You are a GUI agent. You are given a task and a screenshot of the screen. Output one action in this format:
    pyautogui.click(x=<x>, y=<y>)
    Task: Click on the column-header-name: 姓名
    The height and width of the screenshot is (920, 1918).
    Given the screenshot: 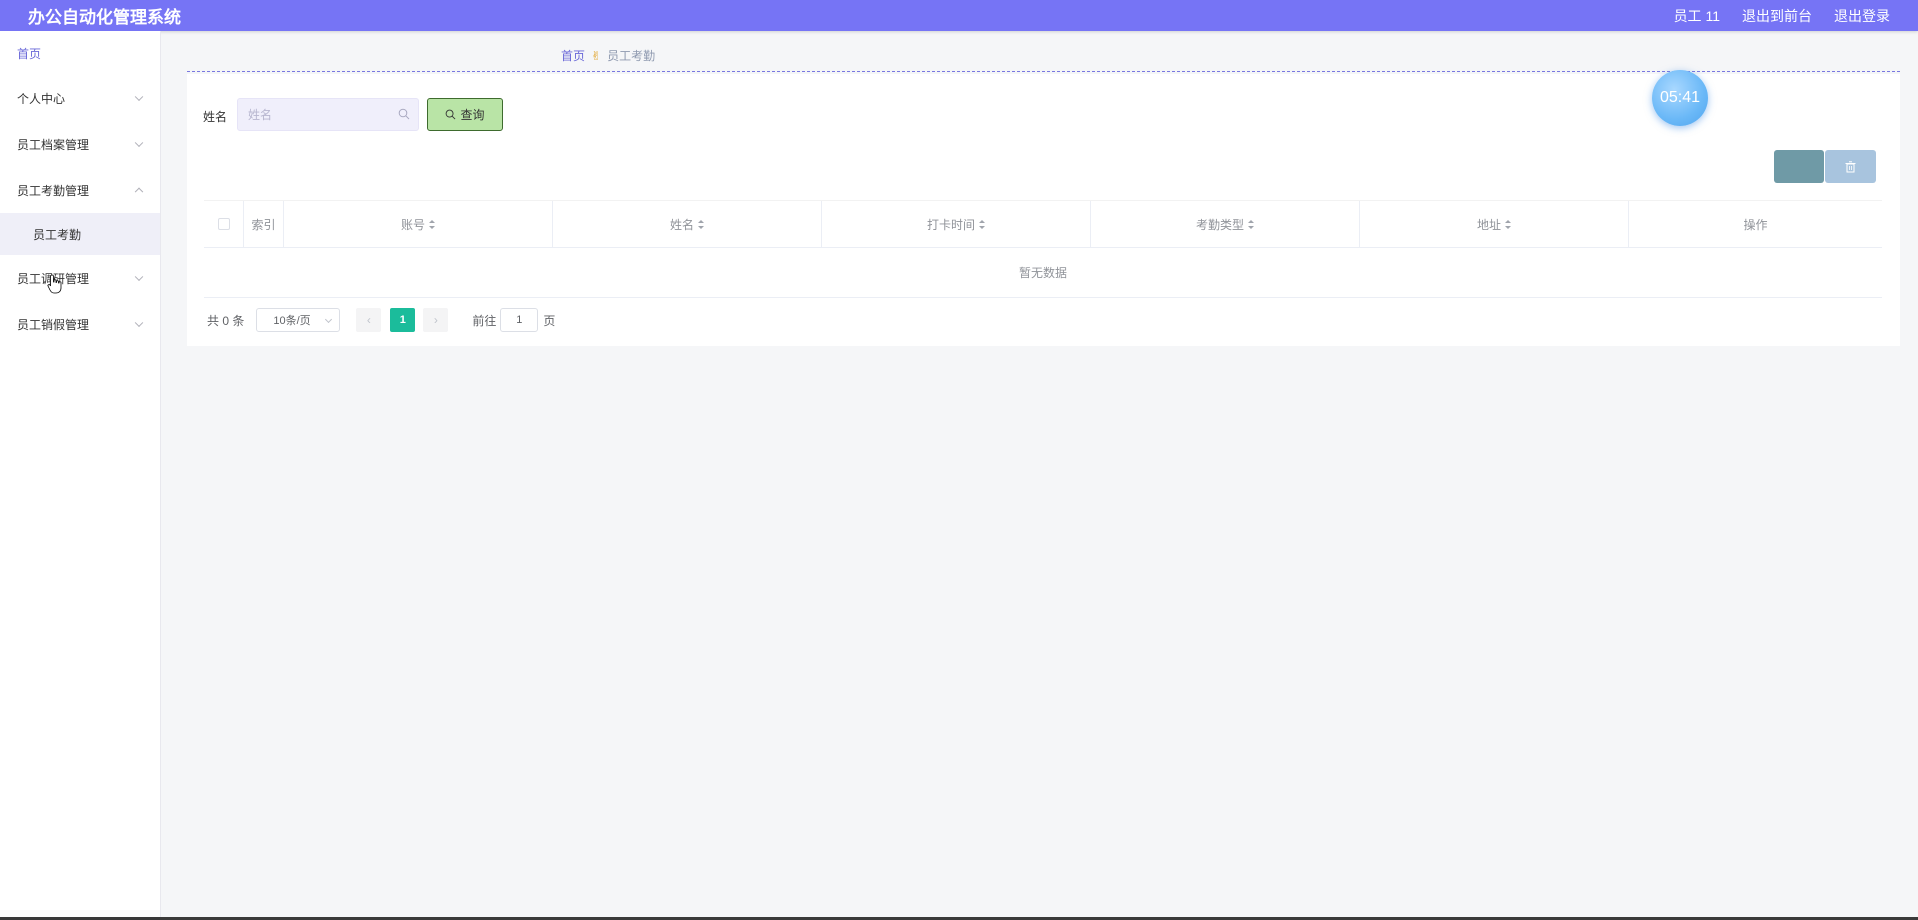 What is the action you would take?
    pyautogui.click(x=687, y=224)
    